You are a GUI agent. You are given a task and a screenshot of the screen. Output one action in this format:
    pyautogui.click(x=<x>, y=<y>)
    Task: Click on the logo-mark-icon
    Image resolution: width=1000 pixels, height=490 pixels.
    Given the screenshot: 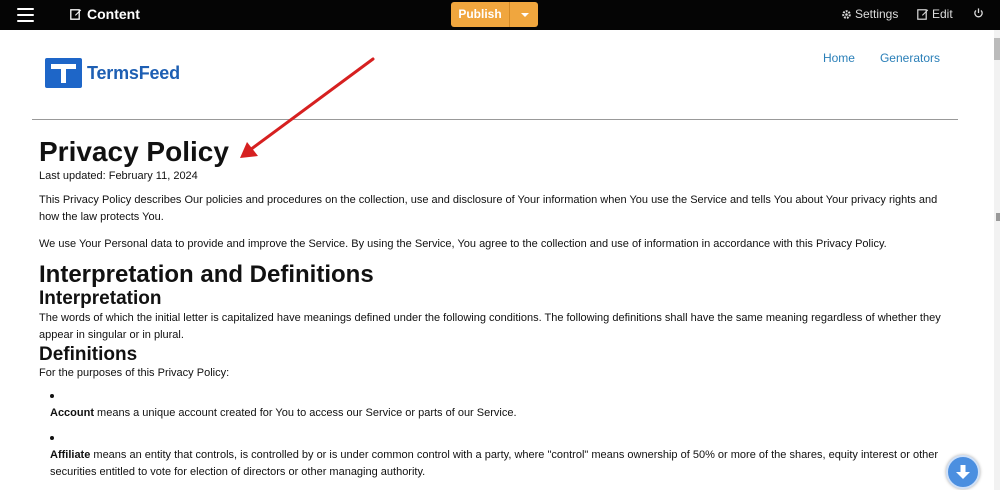 What is the action you would take?
    pyautogui.click(x=63, y=73)
    